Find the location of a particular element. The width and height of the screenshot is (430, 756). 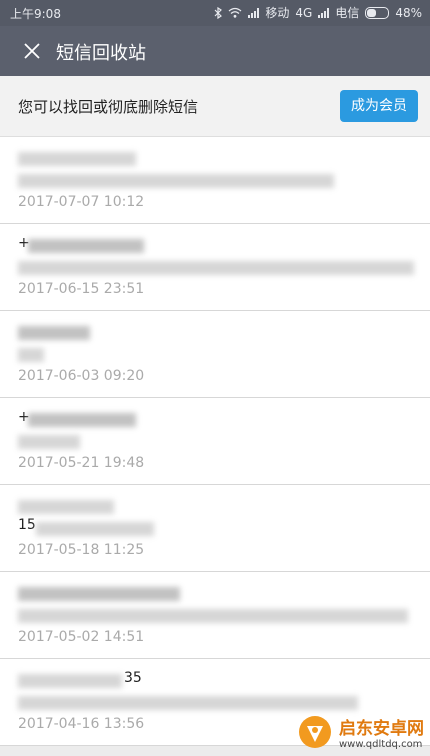

status-right: 移动 4G 电信 48% is located at coordinates (318, 12).